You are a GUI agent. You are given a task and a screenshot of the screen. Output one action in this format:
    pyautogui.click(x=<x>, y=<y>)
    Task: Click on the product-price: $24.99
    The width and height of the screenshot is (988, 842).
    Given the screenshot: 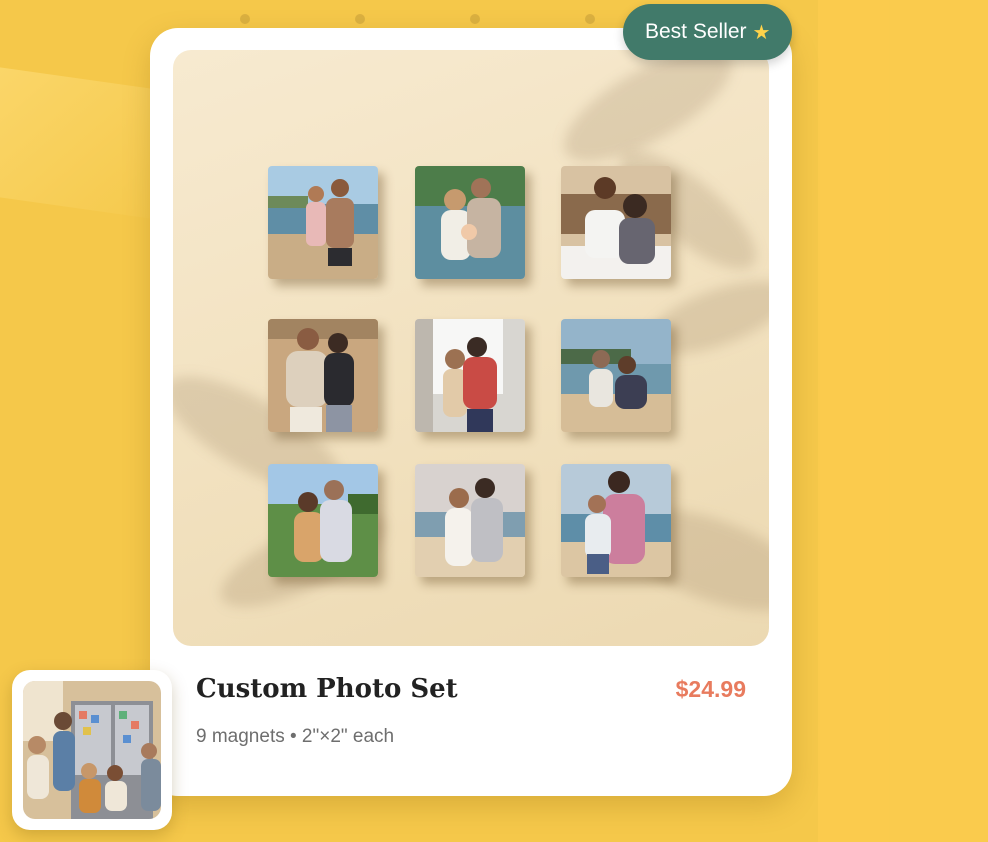 What is the action you would take?
    pyautogui.click(x=710, y=689)
    